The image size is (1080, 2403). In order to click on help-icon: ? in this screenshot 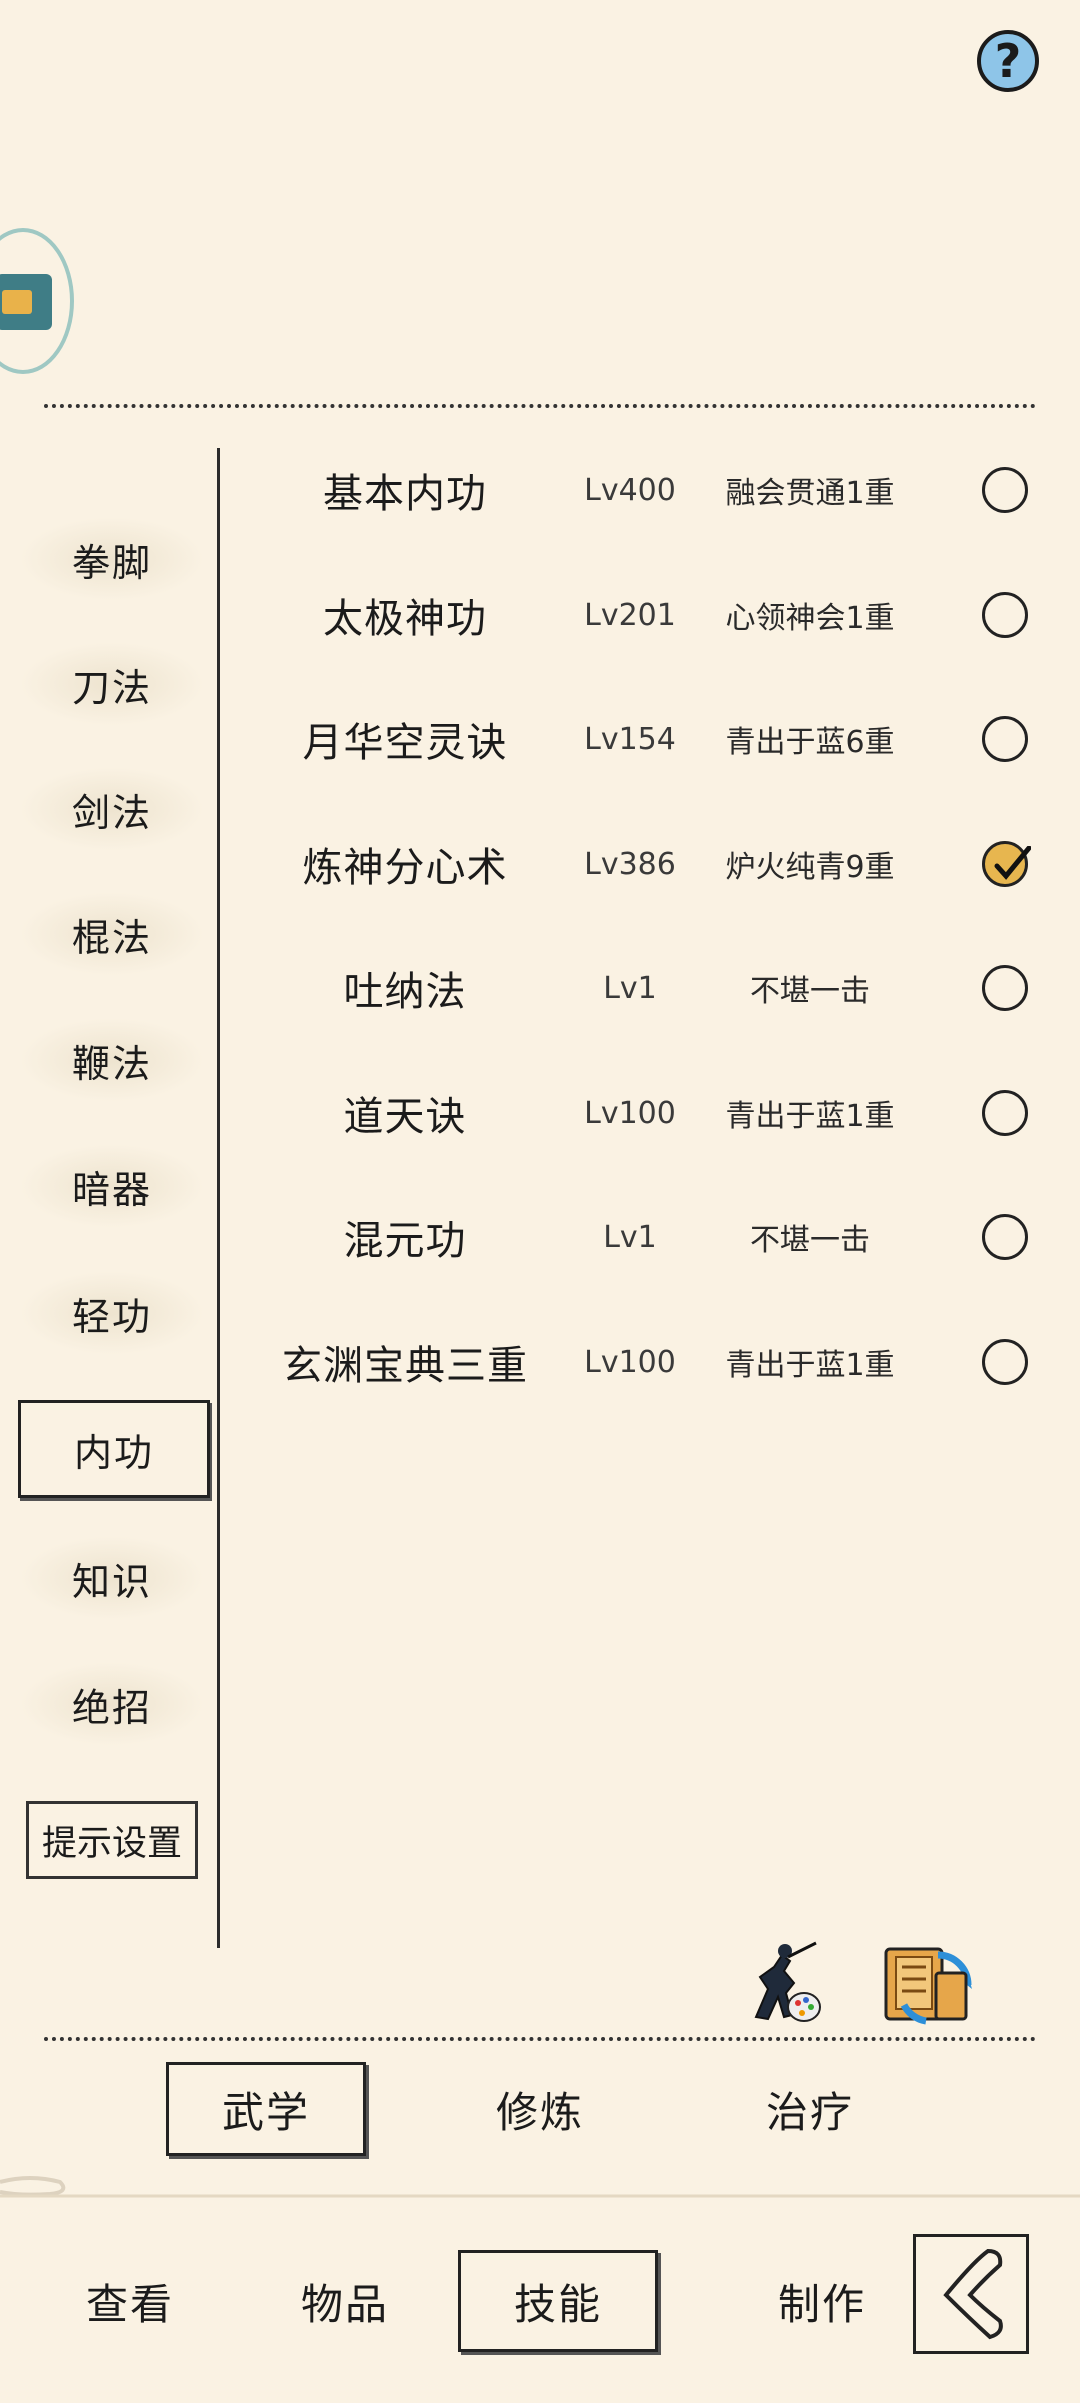, I will do `click(1008, 61)`.